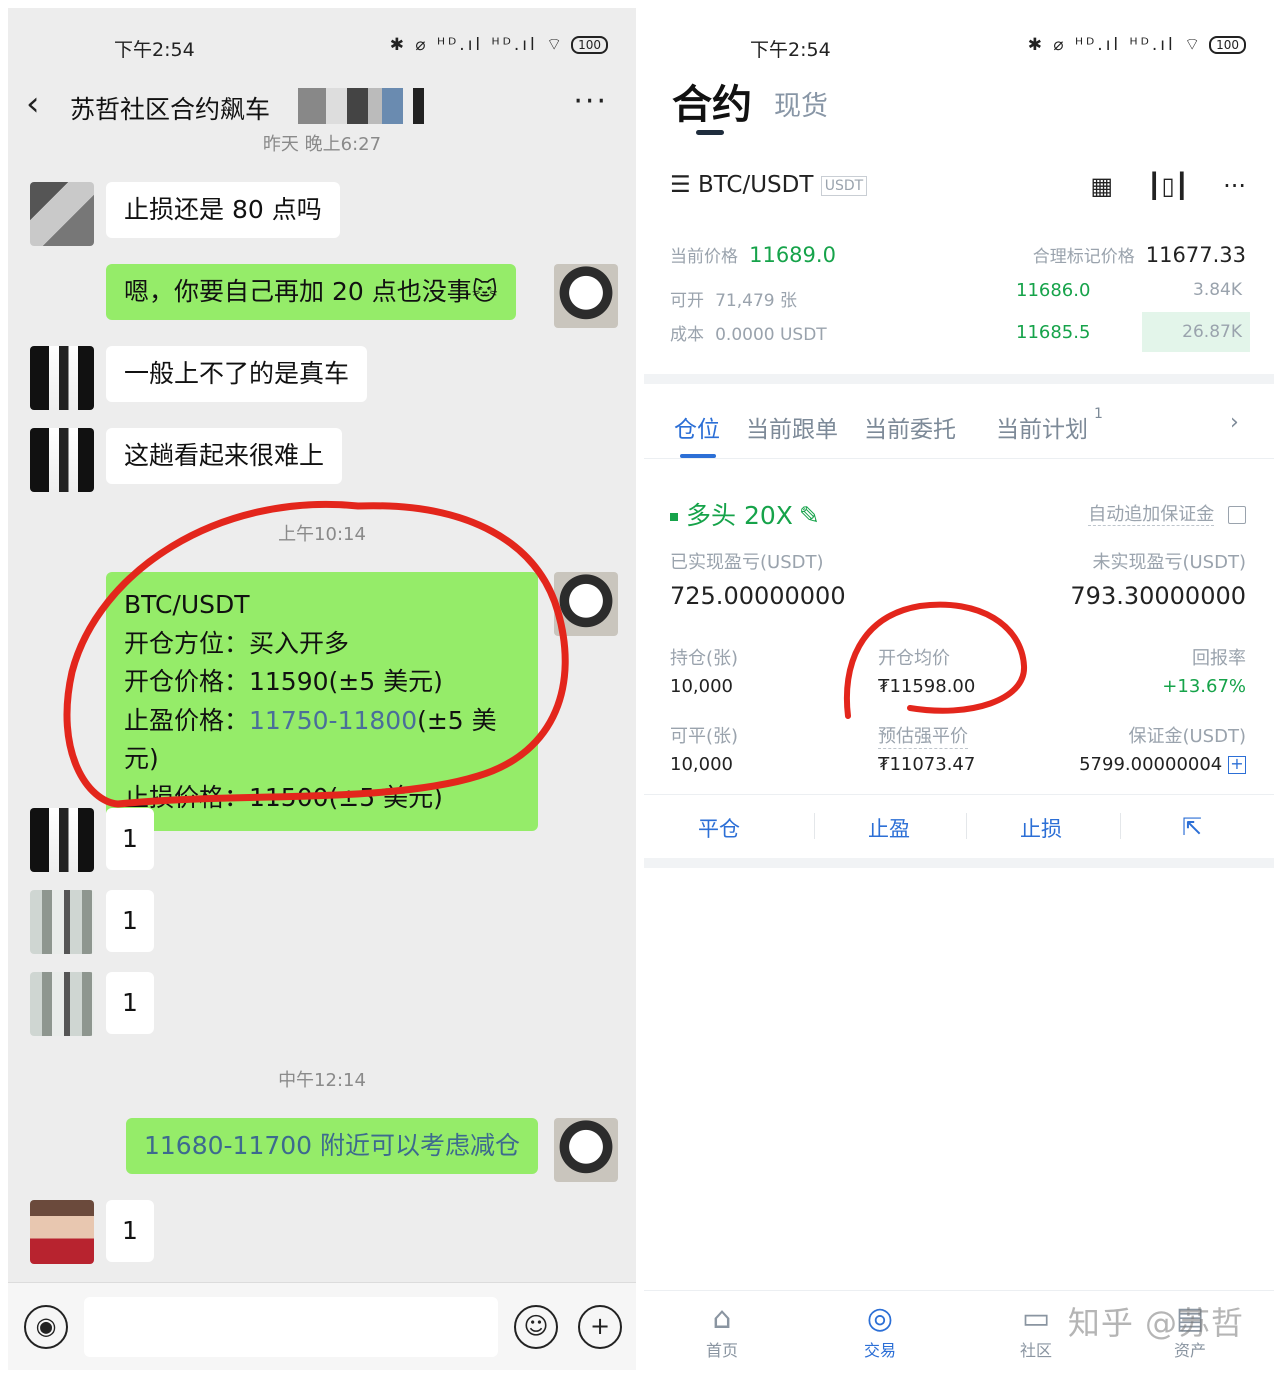 The width and height of the screenshot is (1280, 1378). I want to click on edit-icon: ✎, so click(809, 515).